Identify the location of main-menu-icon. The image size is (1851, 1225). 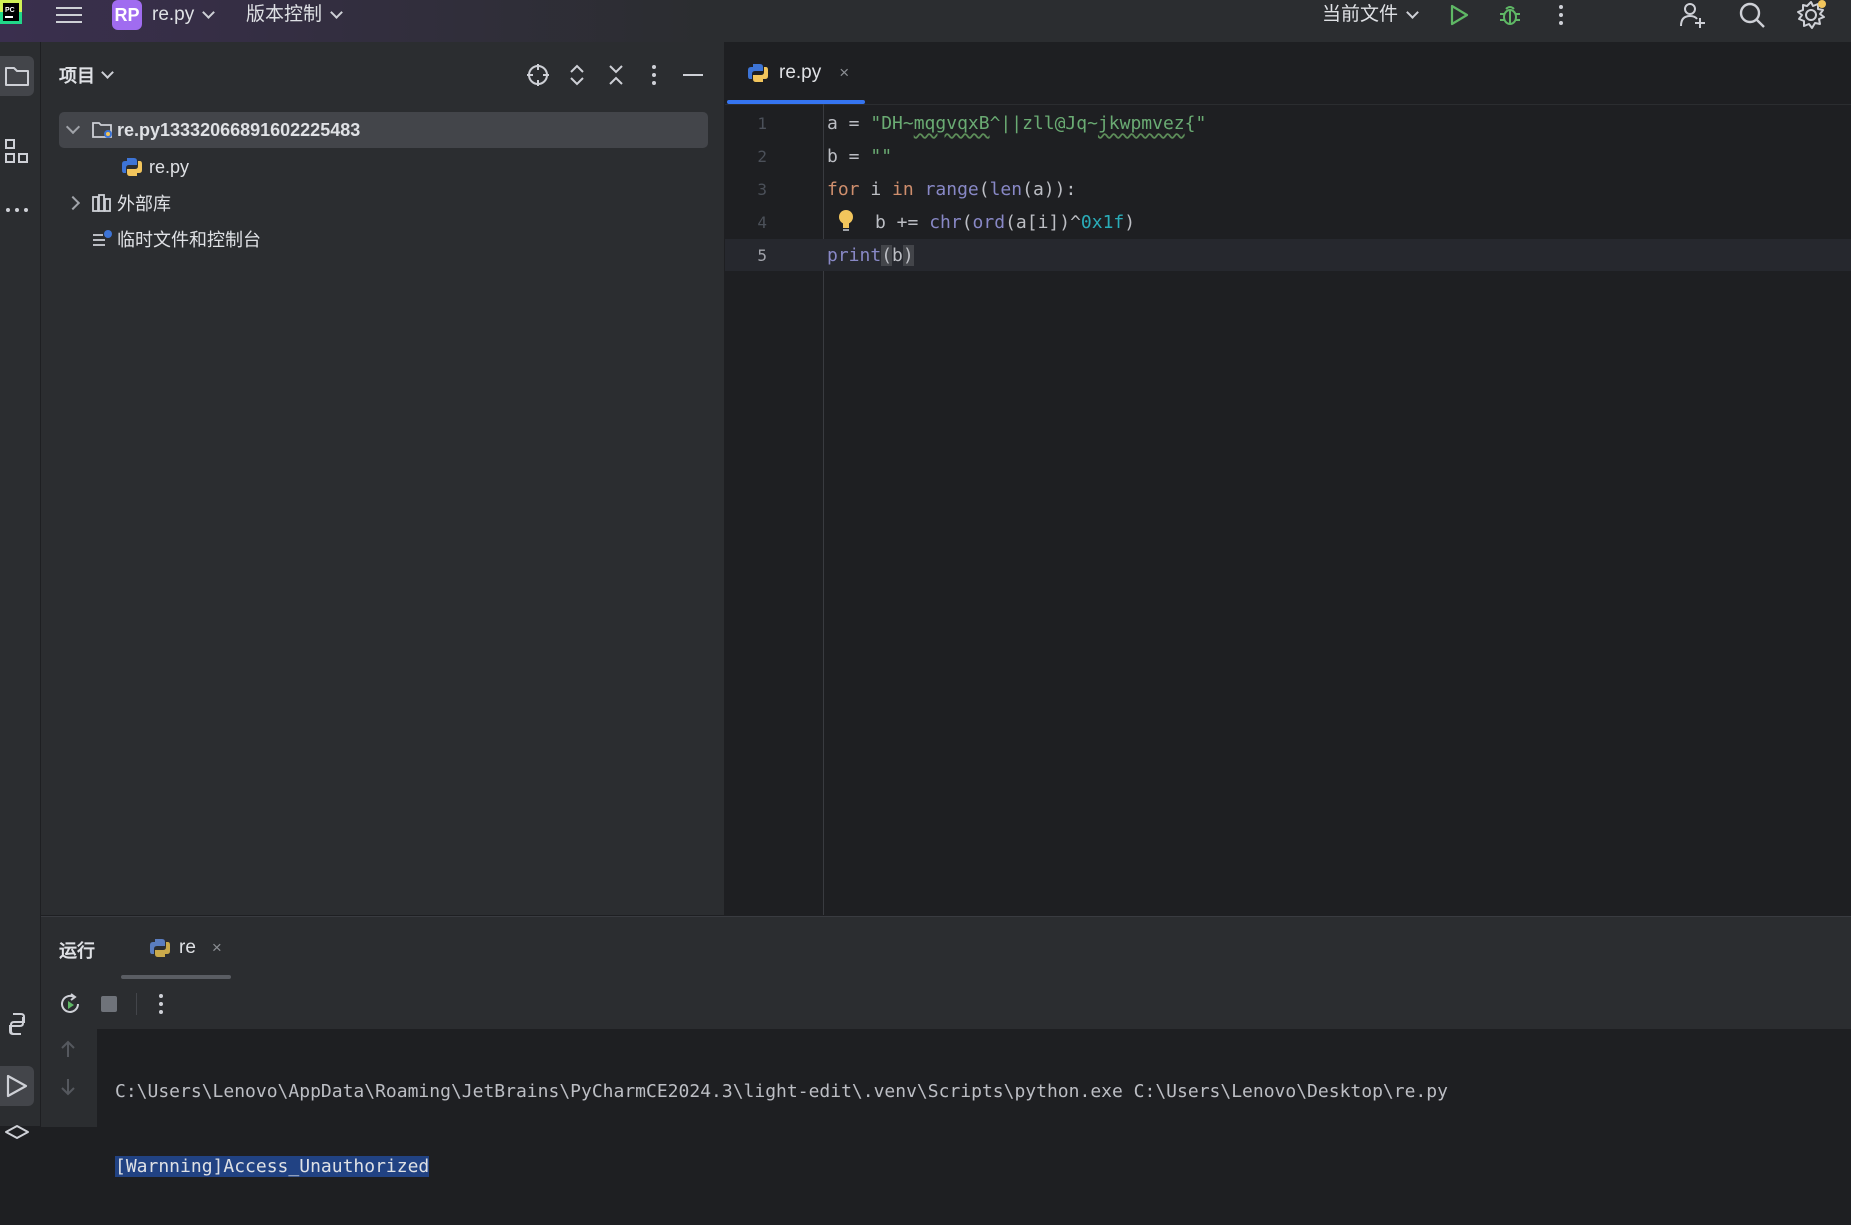
(69, 15).